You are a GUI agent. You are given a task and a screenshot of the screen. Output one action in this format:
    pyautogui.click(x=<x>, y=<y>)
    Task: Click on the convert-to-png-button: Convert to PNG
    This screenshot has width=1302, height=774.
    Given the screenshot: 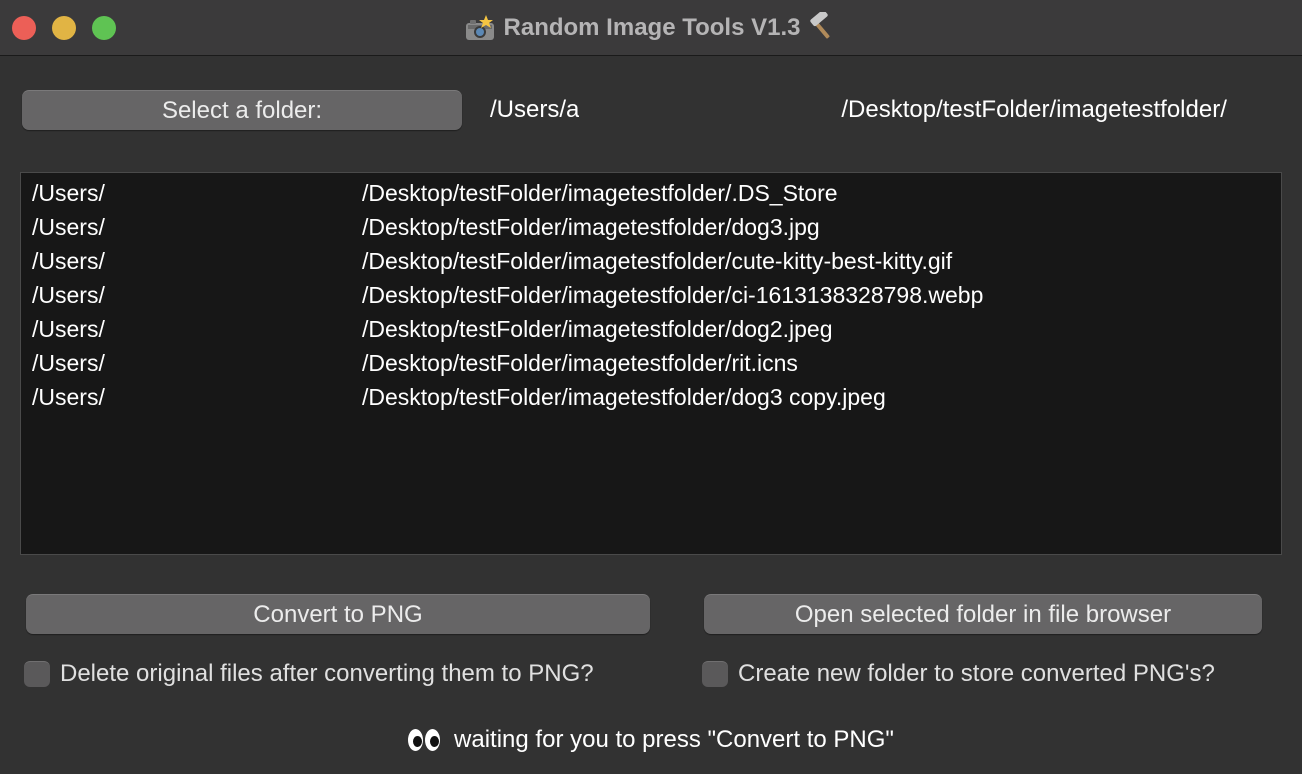 What is the action you would take?
    pyautogui.click(x=338, y=614)
    